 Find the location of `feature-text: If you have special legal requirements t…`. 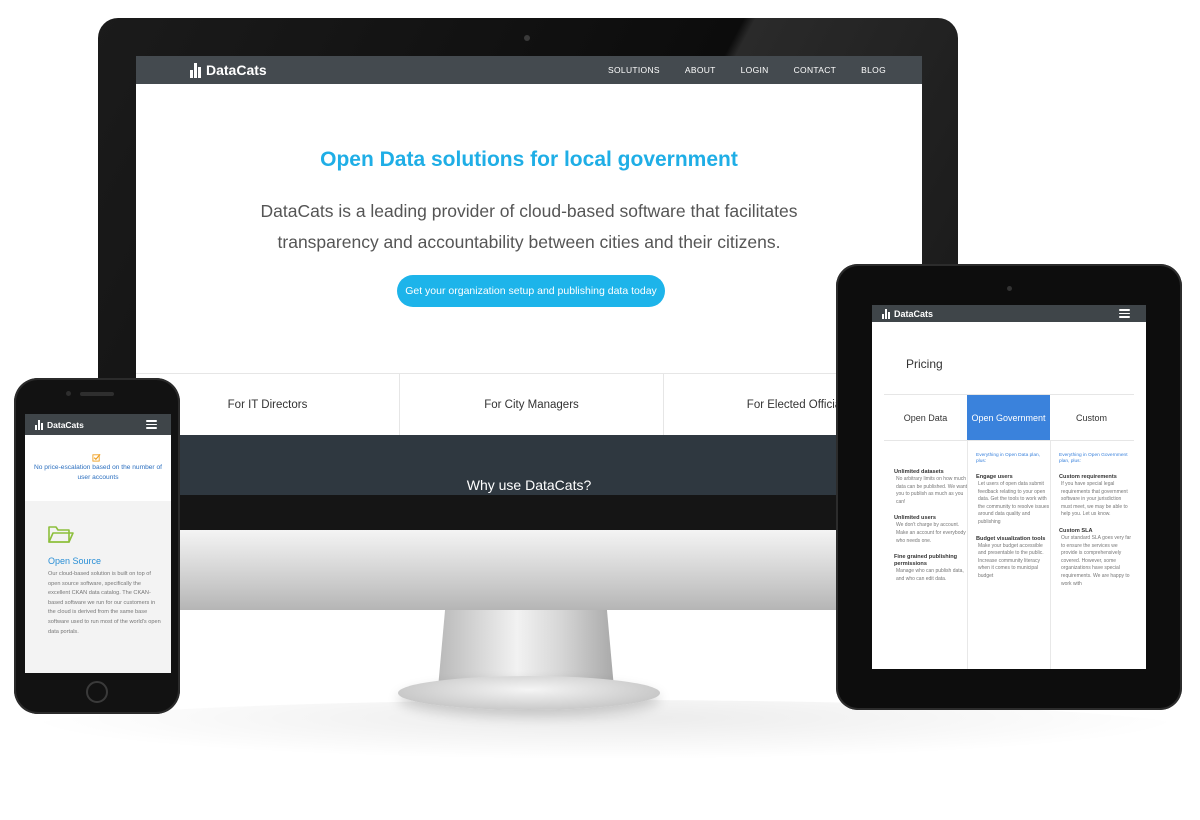

feature-text: If you have special legal requirements t… is located at coordinates (1094, 499).